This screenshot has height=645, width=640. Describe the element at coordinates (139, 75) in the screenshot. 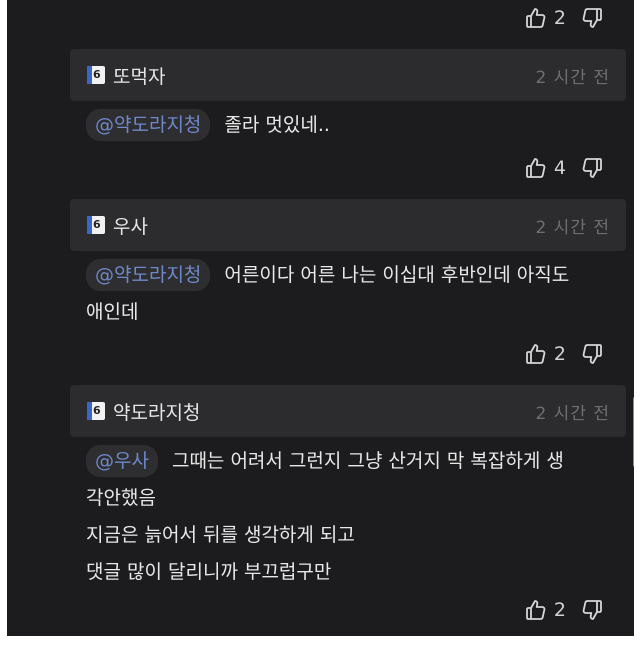

I see `comment-author: 또먹자` at that location.